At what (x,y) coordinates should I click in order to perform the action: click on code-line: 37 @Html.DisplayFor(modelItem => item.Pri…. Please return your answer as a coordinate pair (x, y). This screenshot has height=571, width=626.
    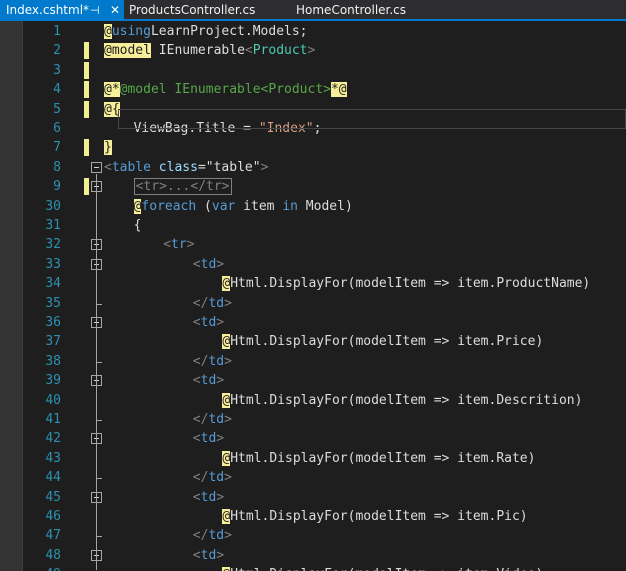
    Looking at the image, I should click on (313, 341).